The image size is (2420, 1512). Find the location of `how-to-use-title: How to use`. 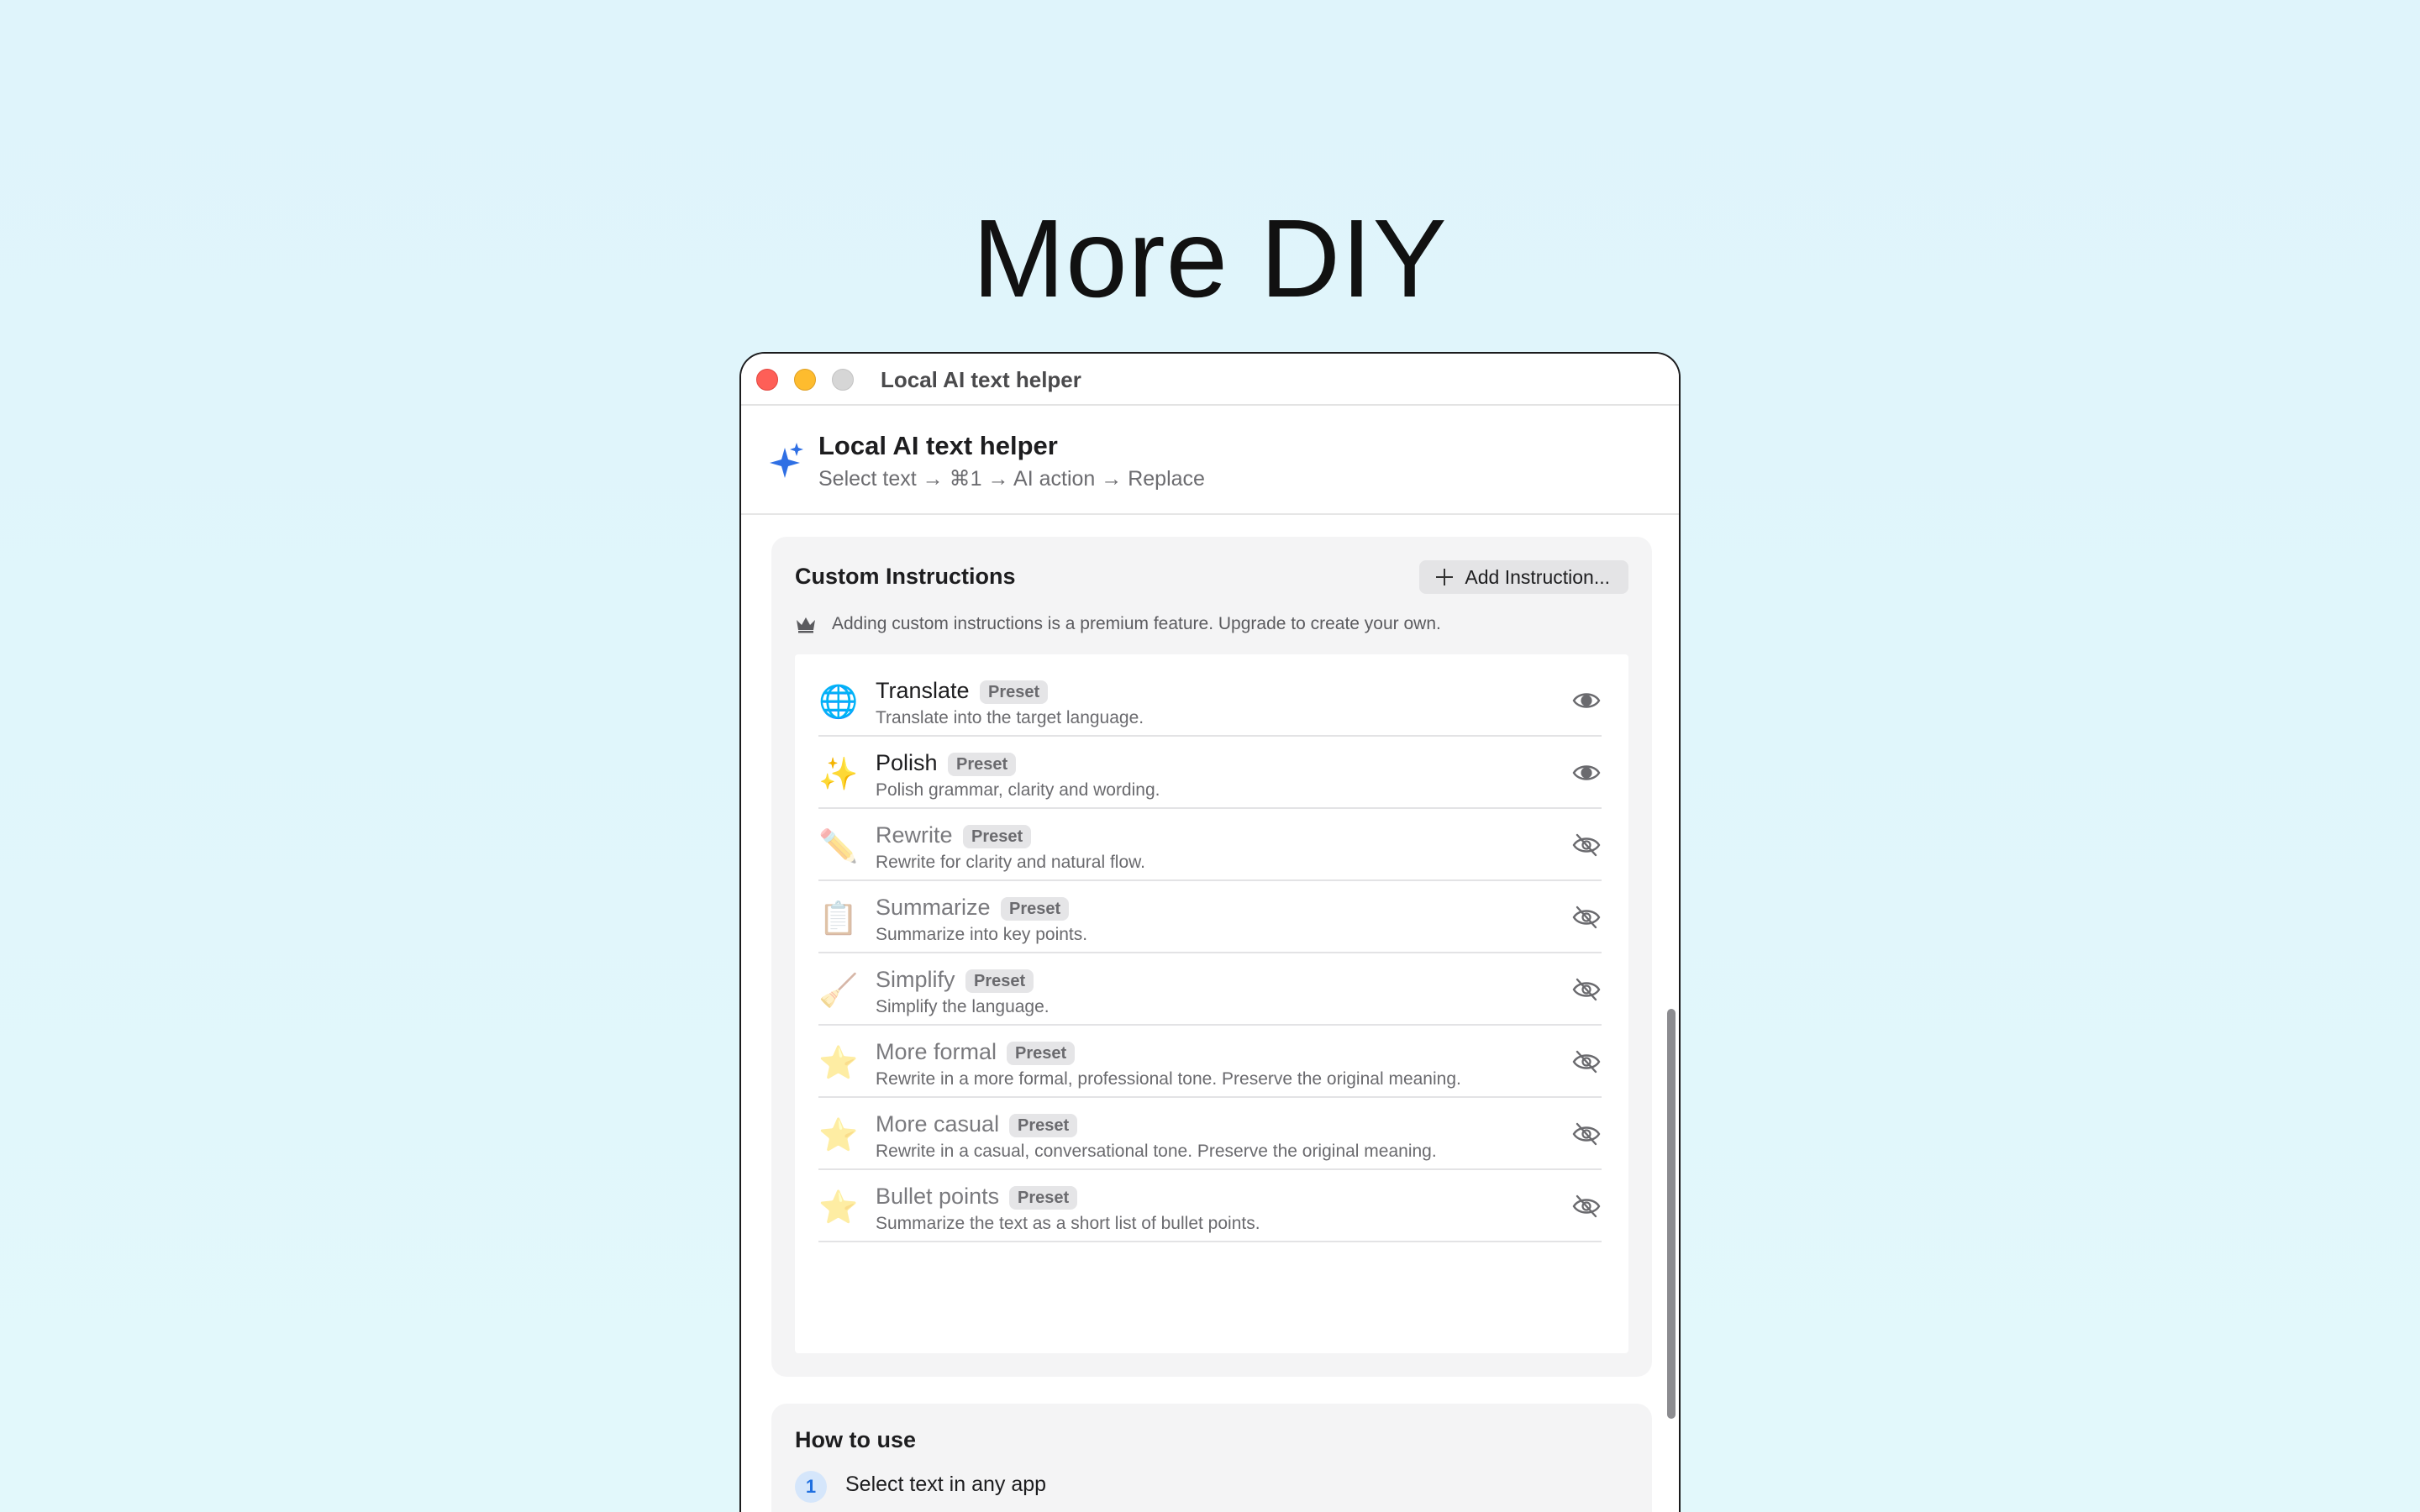

how-to-use-title: How to use is located at coordinates (856, 1439).